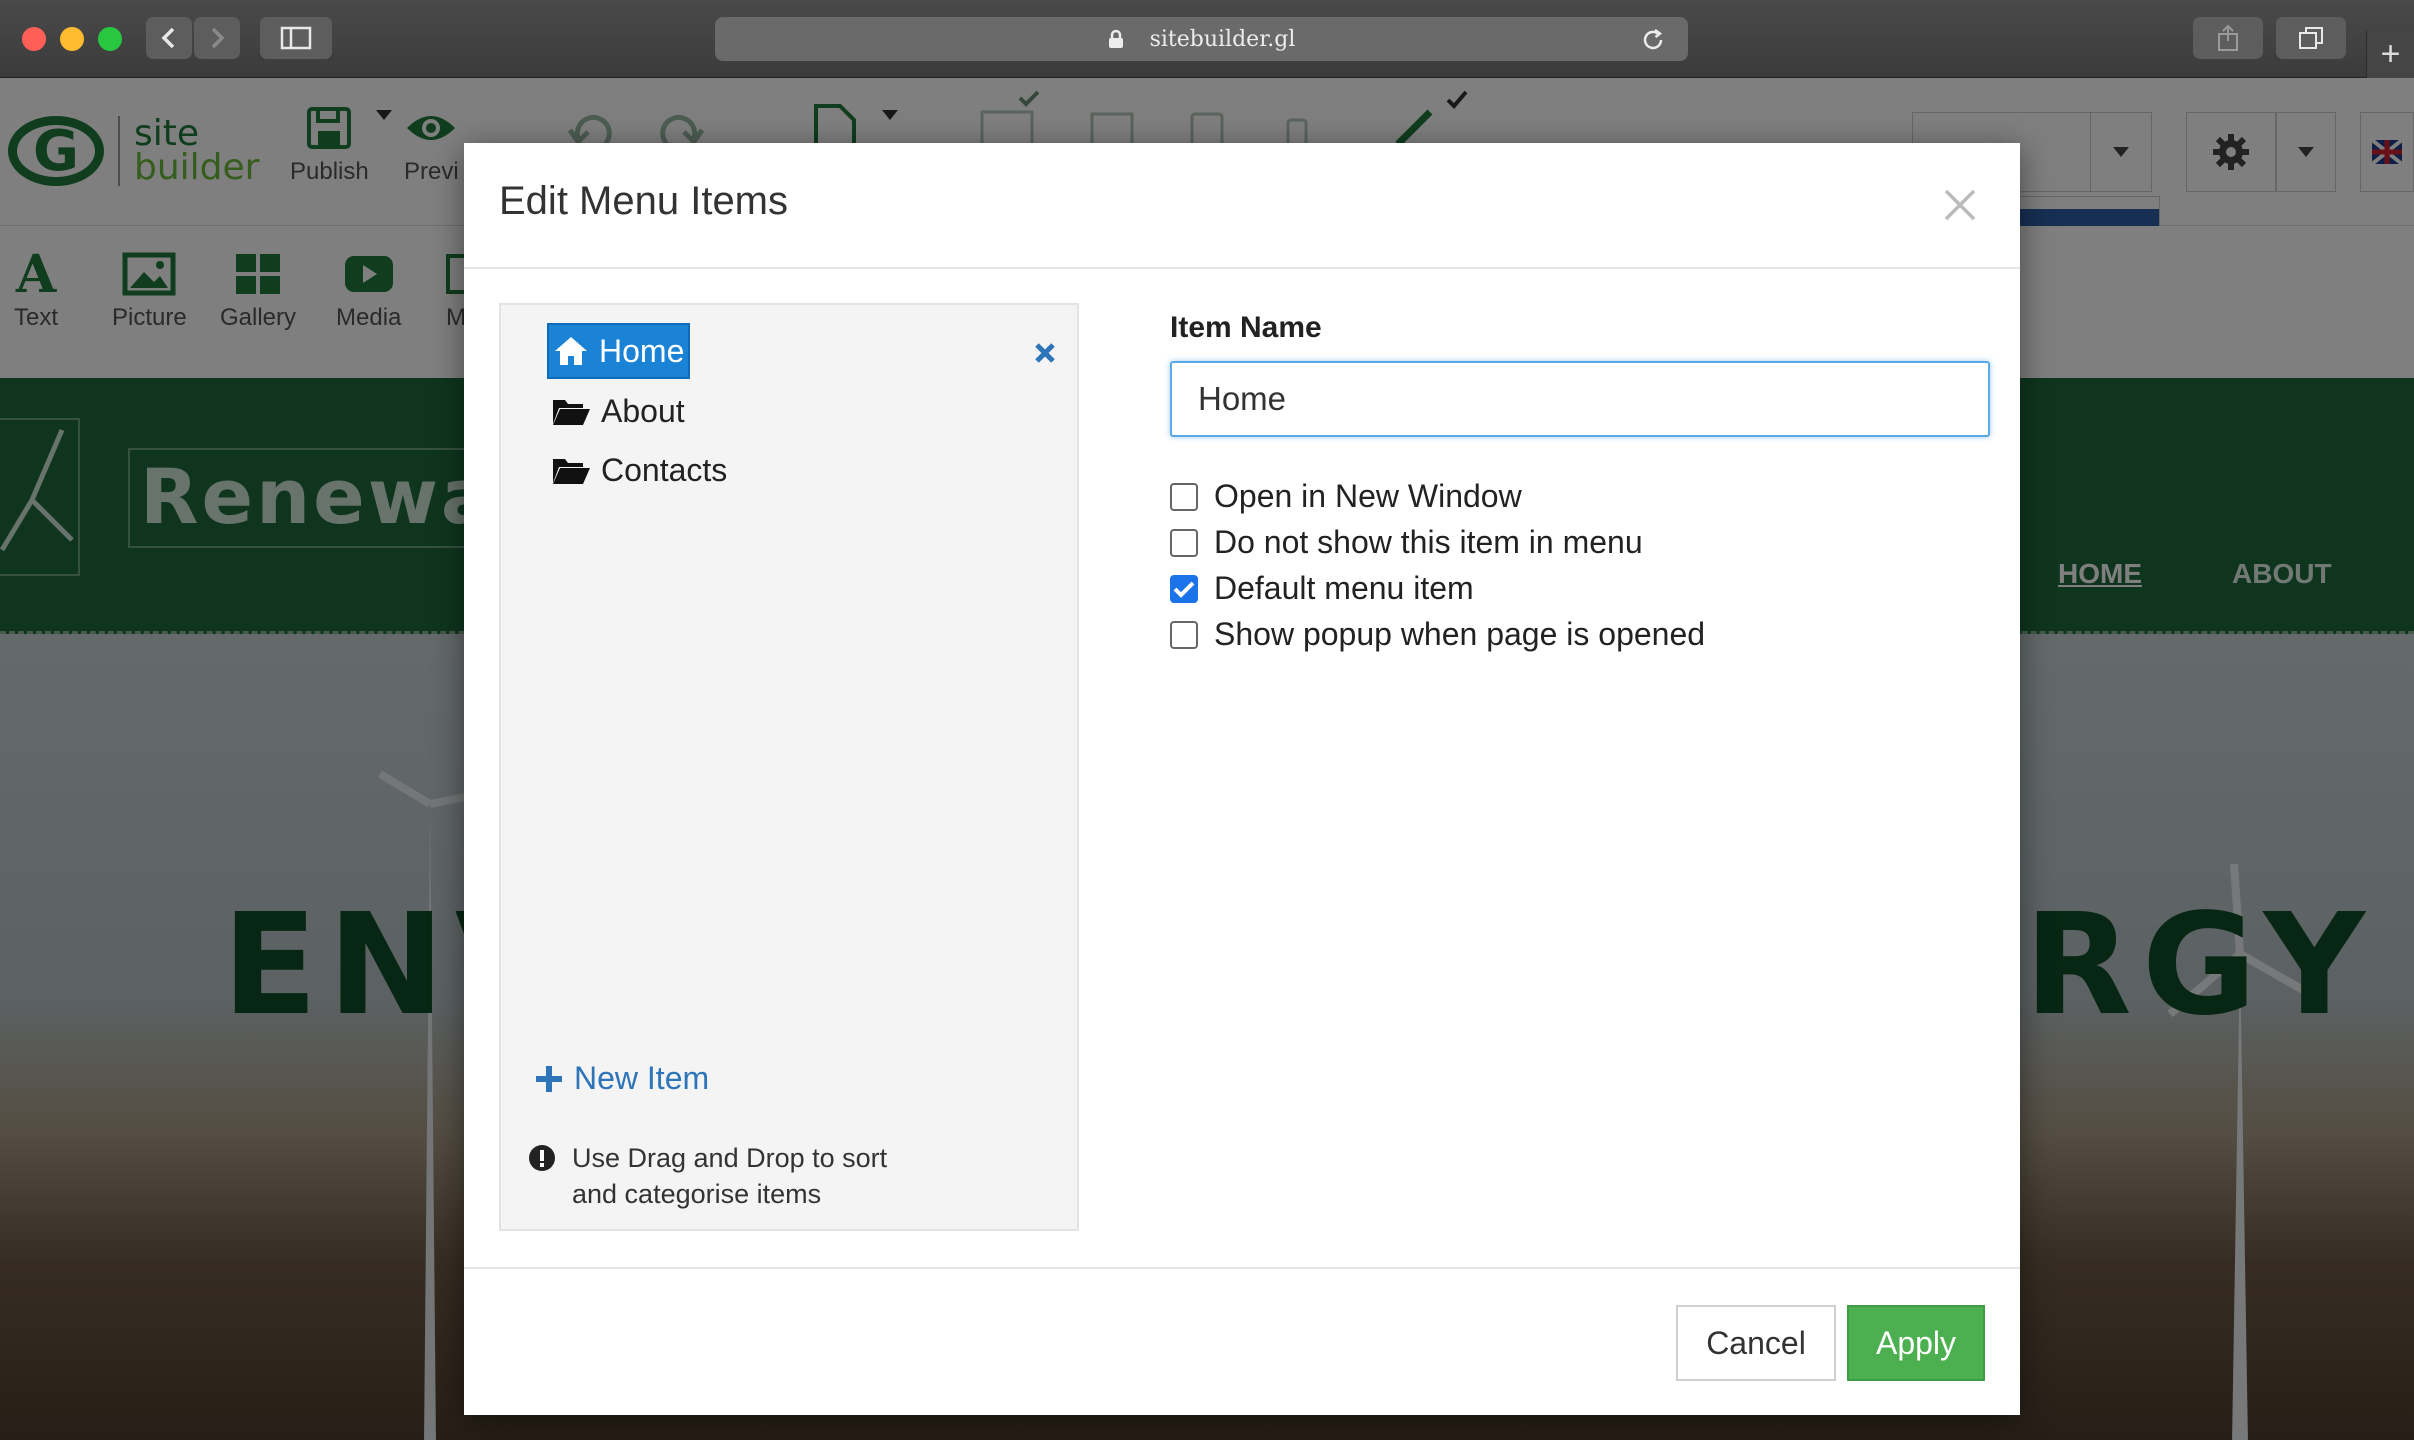 This screenshot has height=1440, width=2414. I want to click on chevron-left-icon, so click(168, 38).